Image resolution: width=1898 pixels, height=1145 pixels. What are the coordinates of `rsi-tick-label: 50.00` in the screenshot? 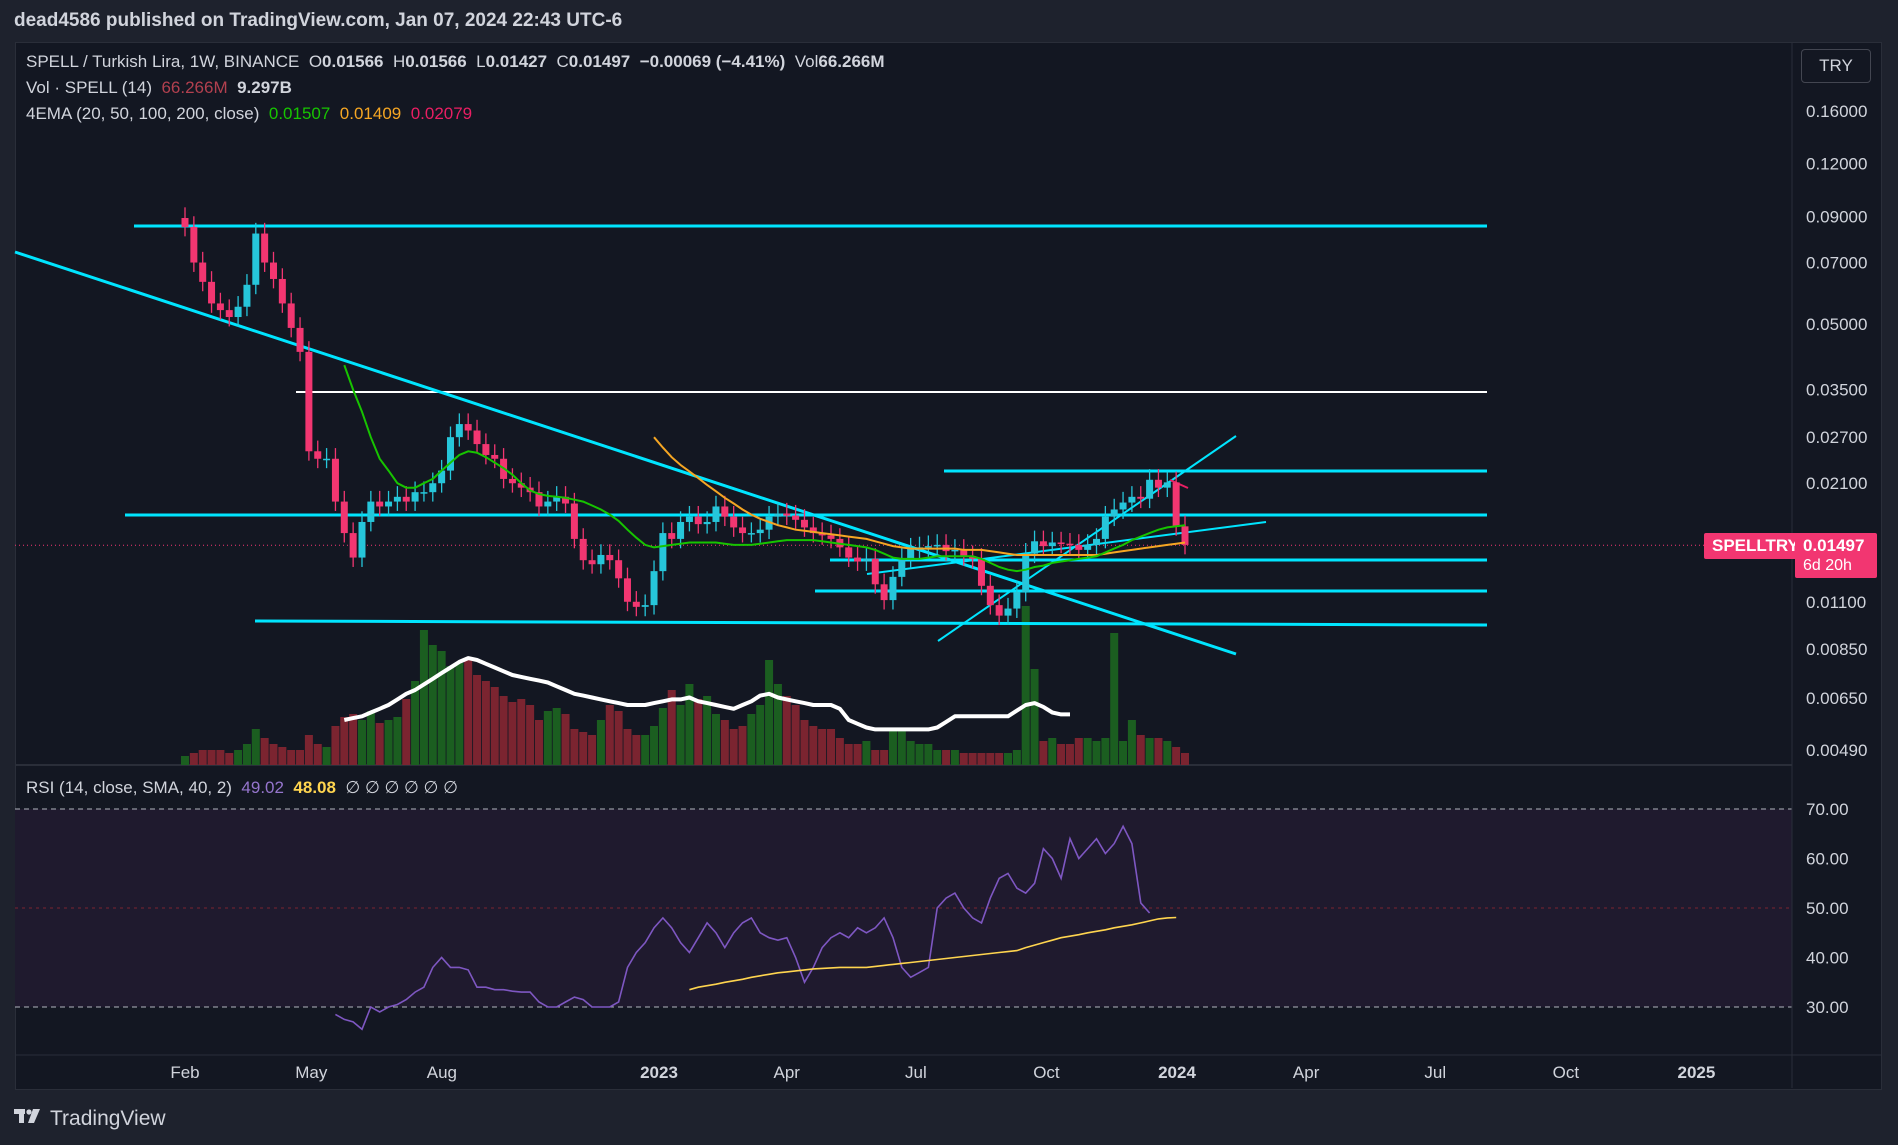 It's located at (1827, 908).